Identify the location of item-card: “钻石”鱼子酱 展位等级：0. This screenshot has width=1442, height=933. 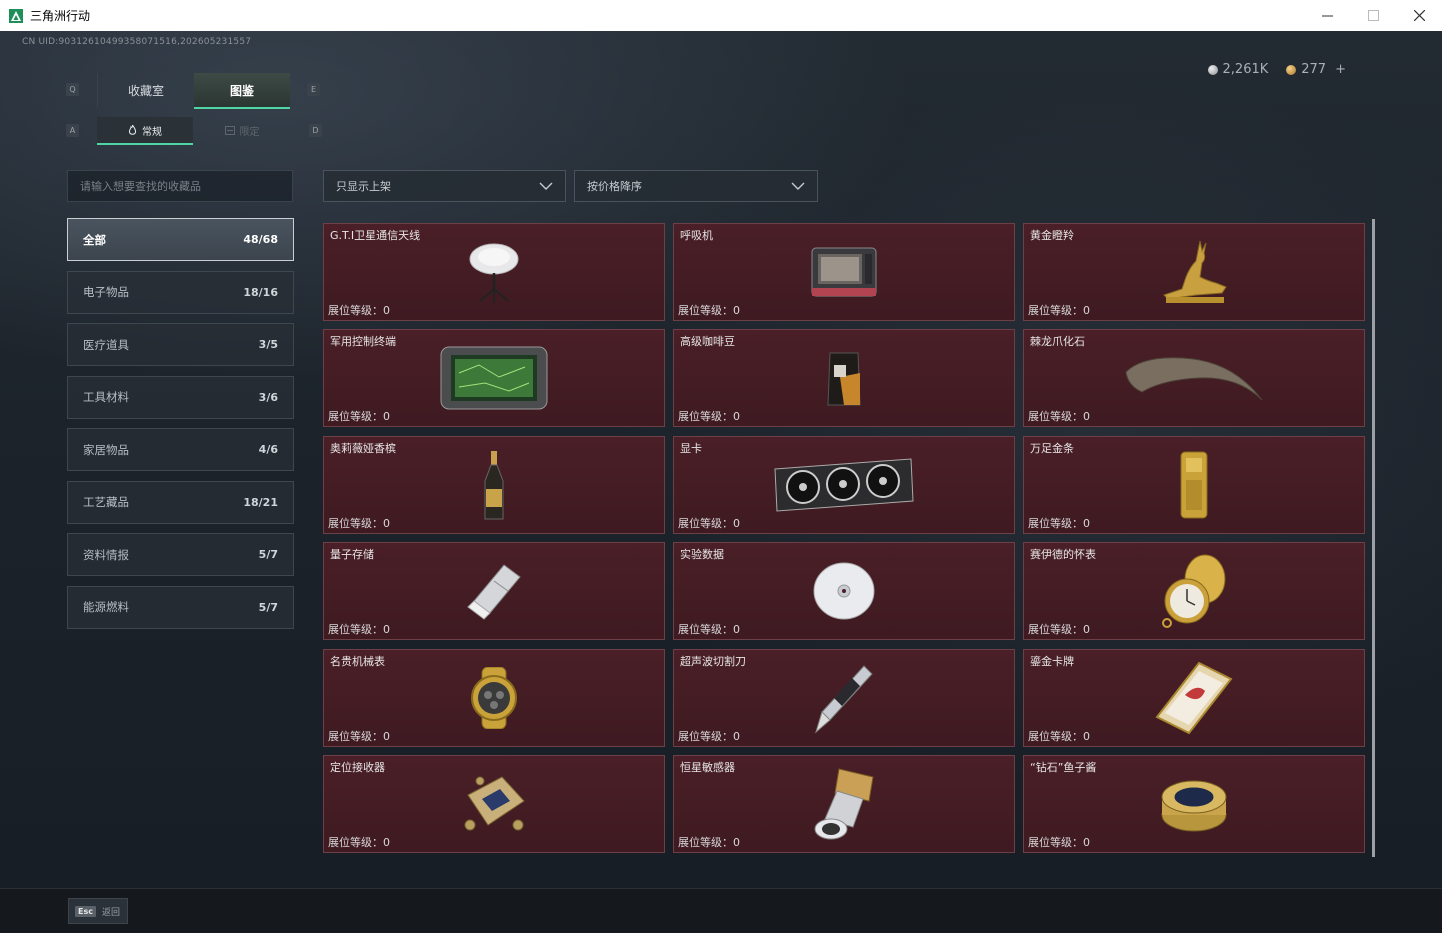
(1194, 803).